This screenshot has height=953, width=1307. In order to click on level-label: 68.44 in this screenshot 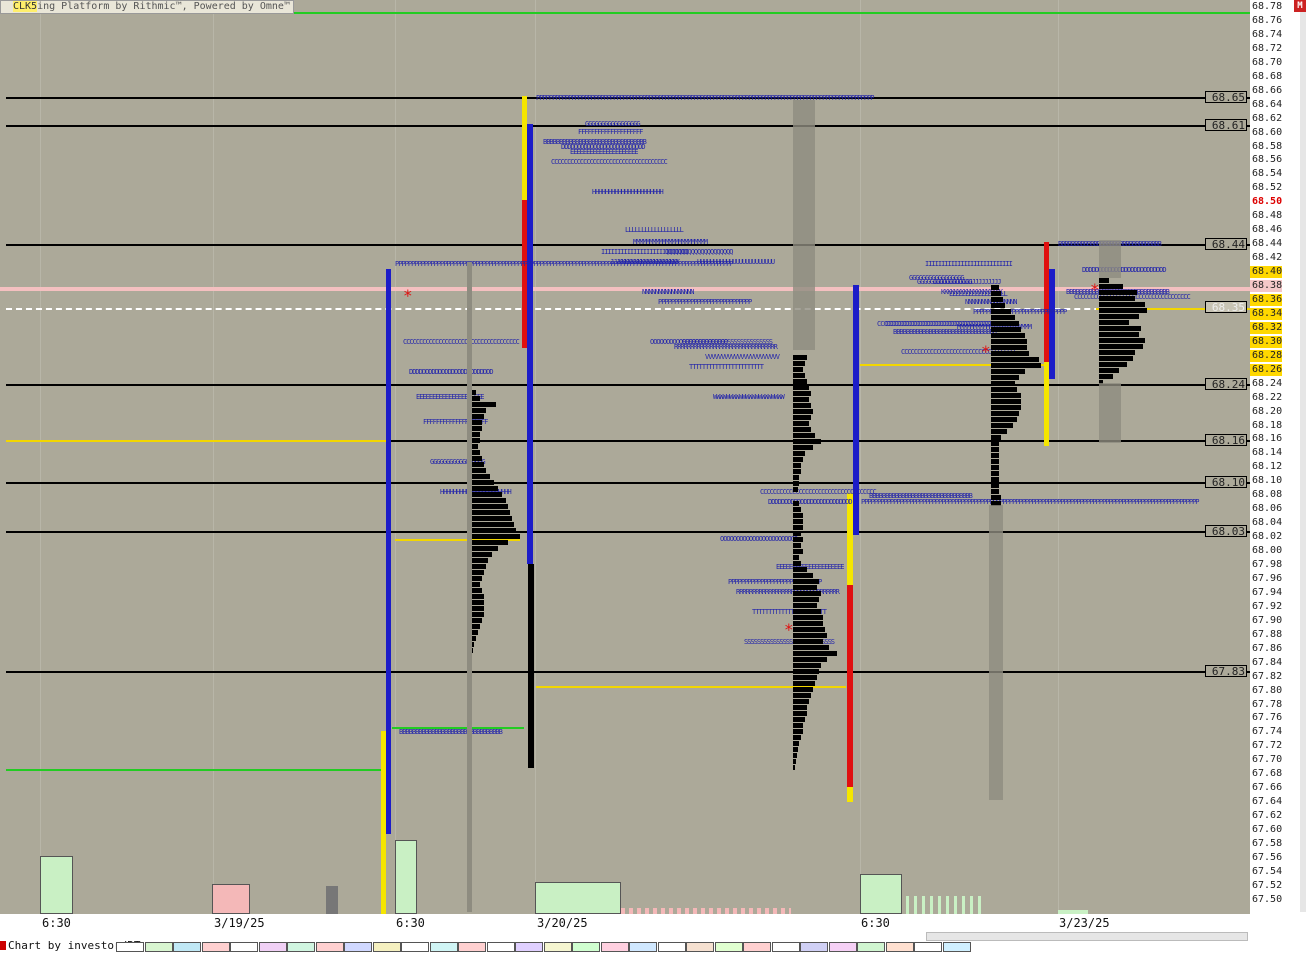, I will do `click(1226, 244)`.